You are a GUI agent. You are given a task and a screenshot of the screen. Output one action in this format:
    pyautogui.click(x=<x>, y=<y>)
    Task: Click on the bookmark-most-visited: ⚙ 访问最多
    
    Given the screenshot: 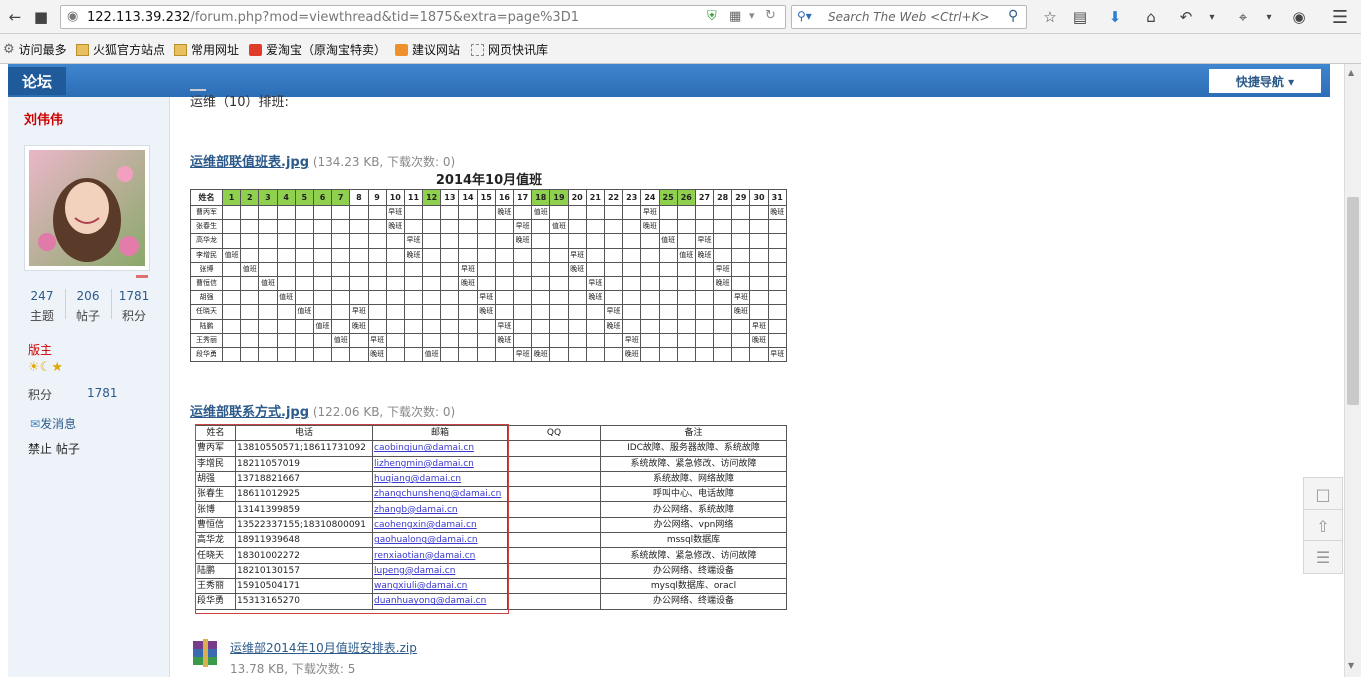 What is the action you would take?
    pyautogui.click(x=35, y=49)
    